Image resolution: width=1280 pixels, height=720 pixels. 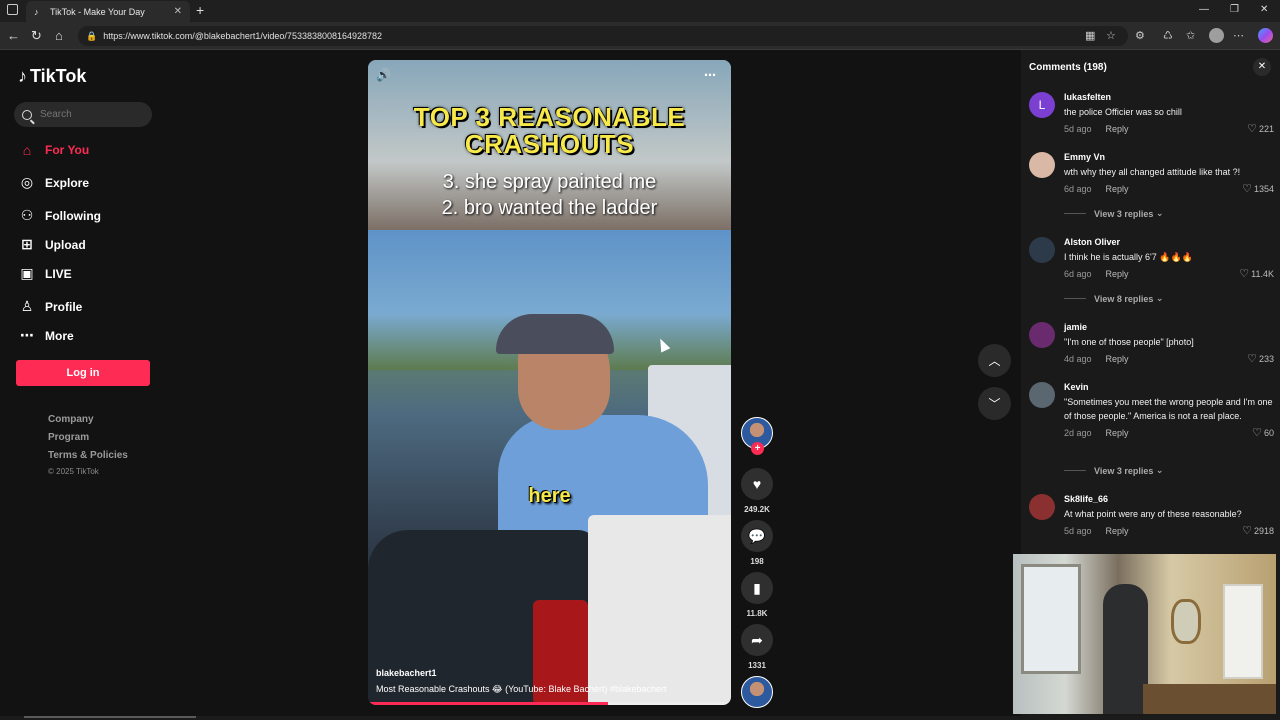 I want to click on creator-avatar-button: +, so click(x=757, y=436).